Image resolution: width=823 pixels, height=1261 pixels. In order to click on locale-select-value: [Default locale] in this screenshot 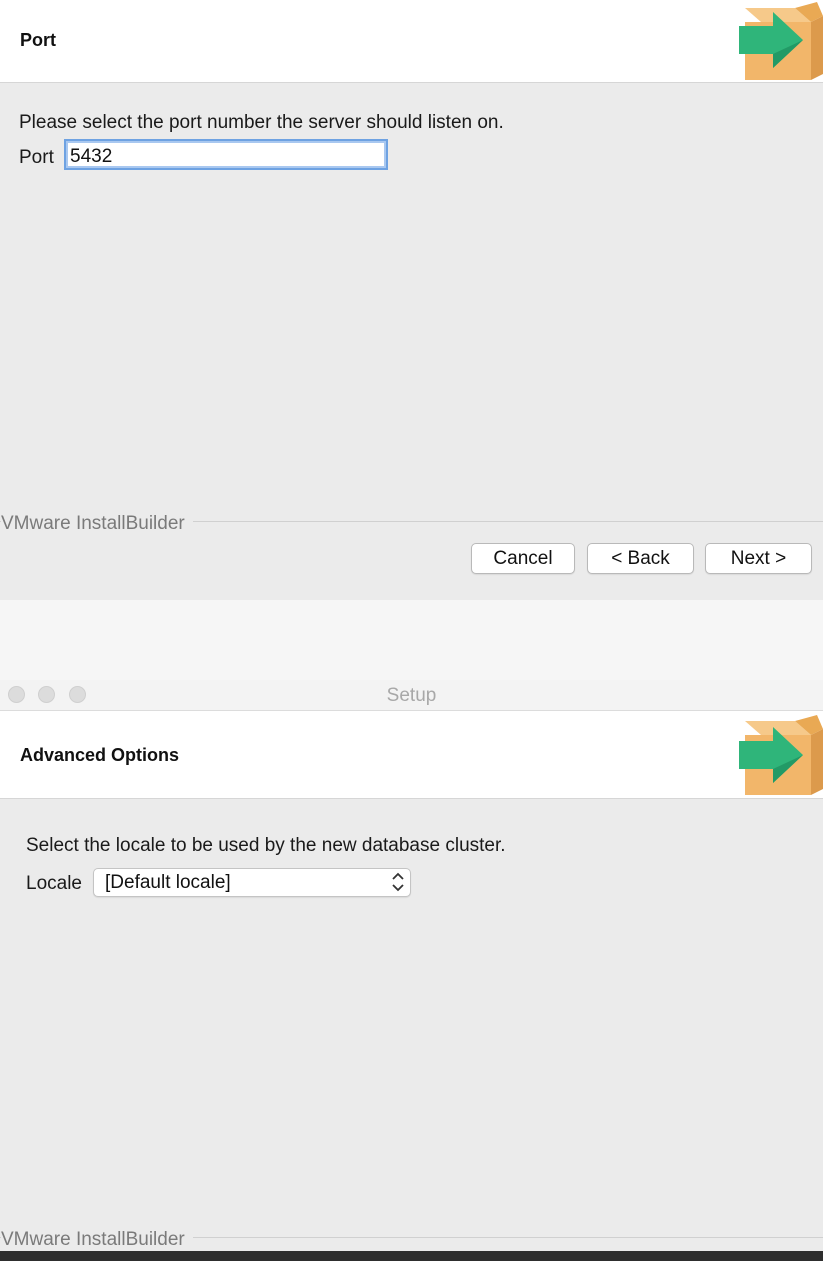, I will do `click(168, 883)`.